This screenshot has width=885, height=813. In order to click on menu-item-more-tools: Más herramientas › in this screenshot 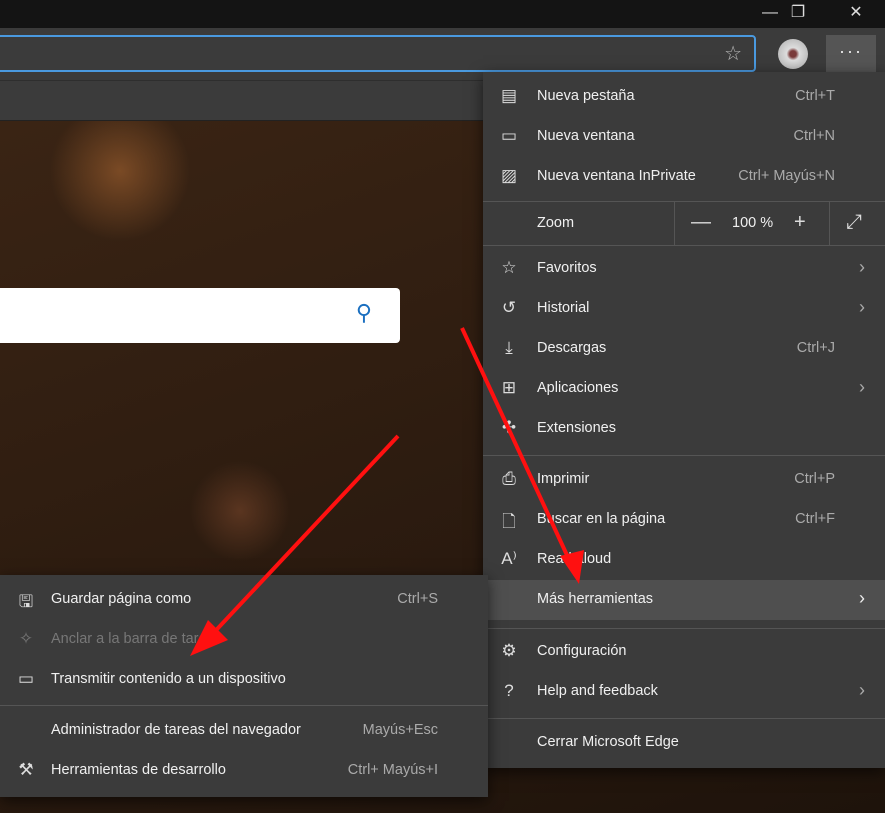, I will do `click(684, 600)`.